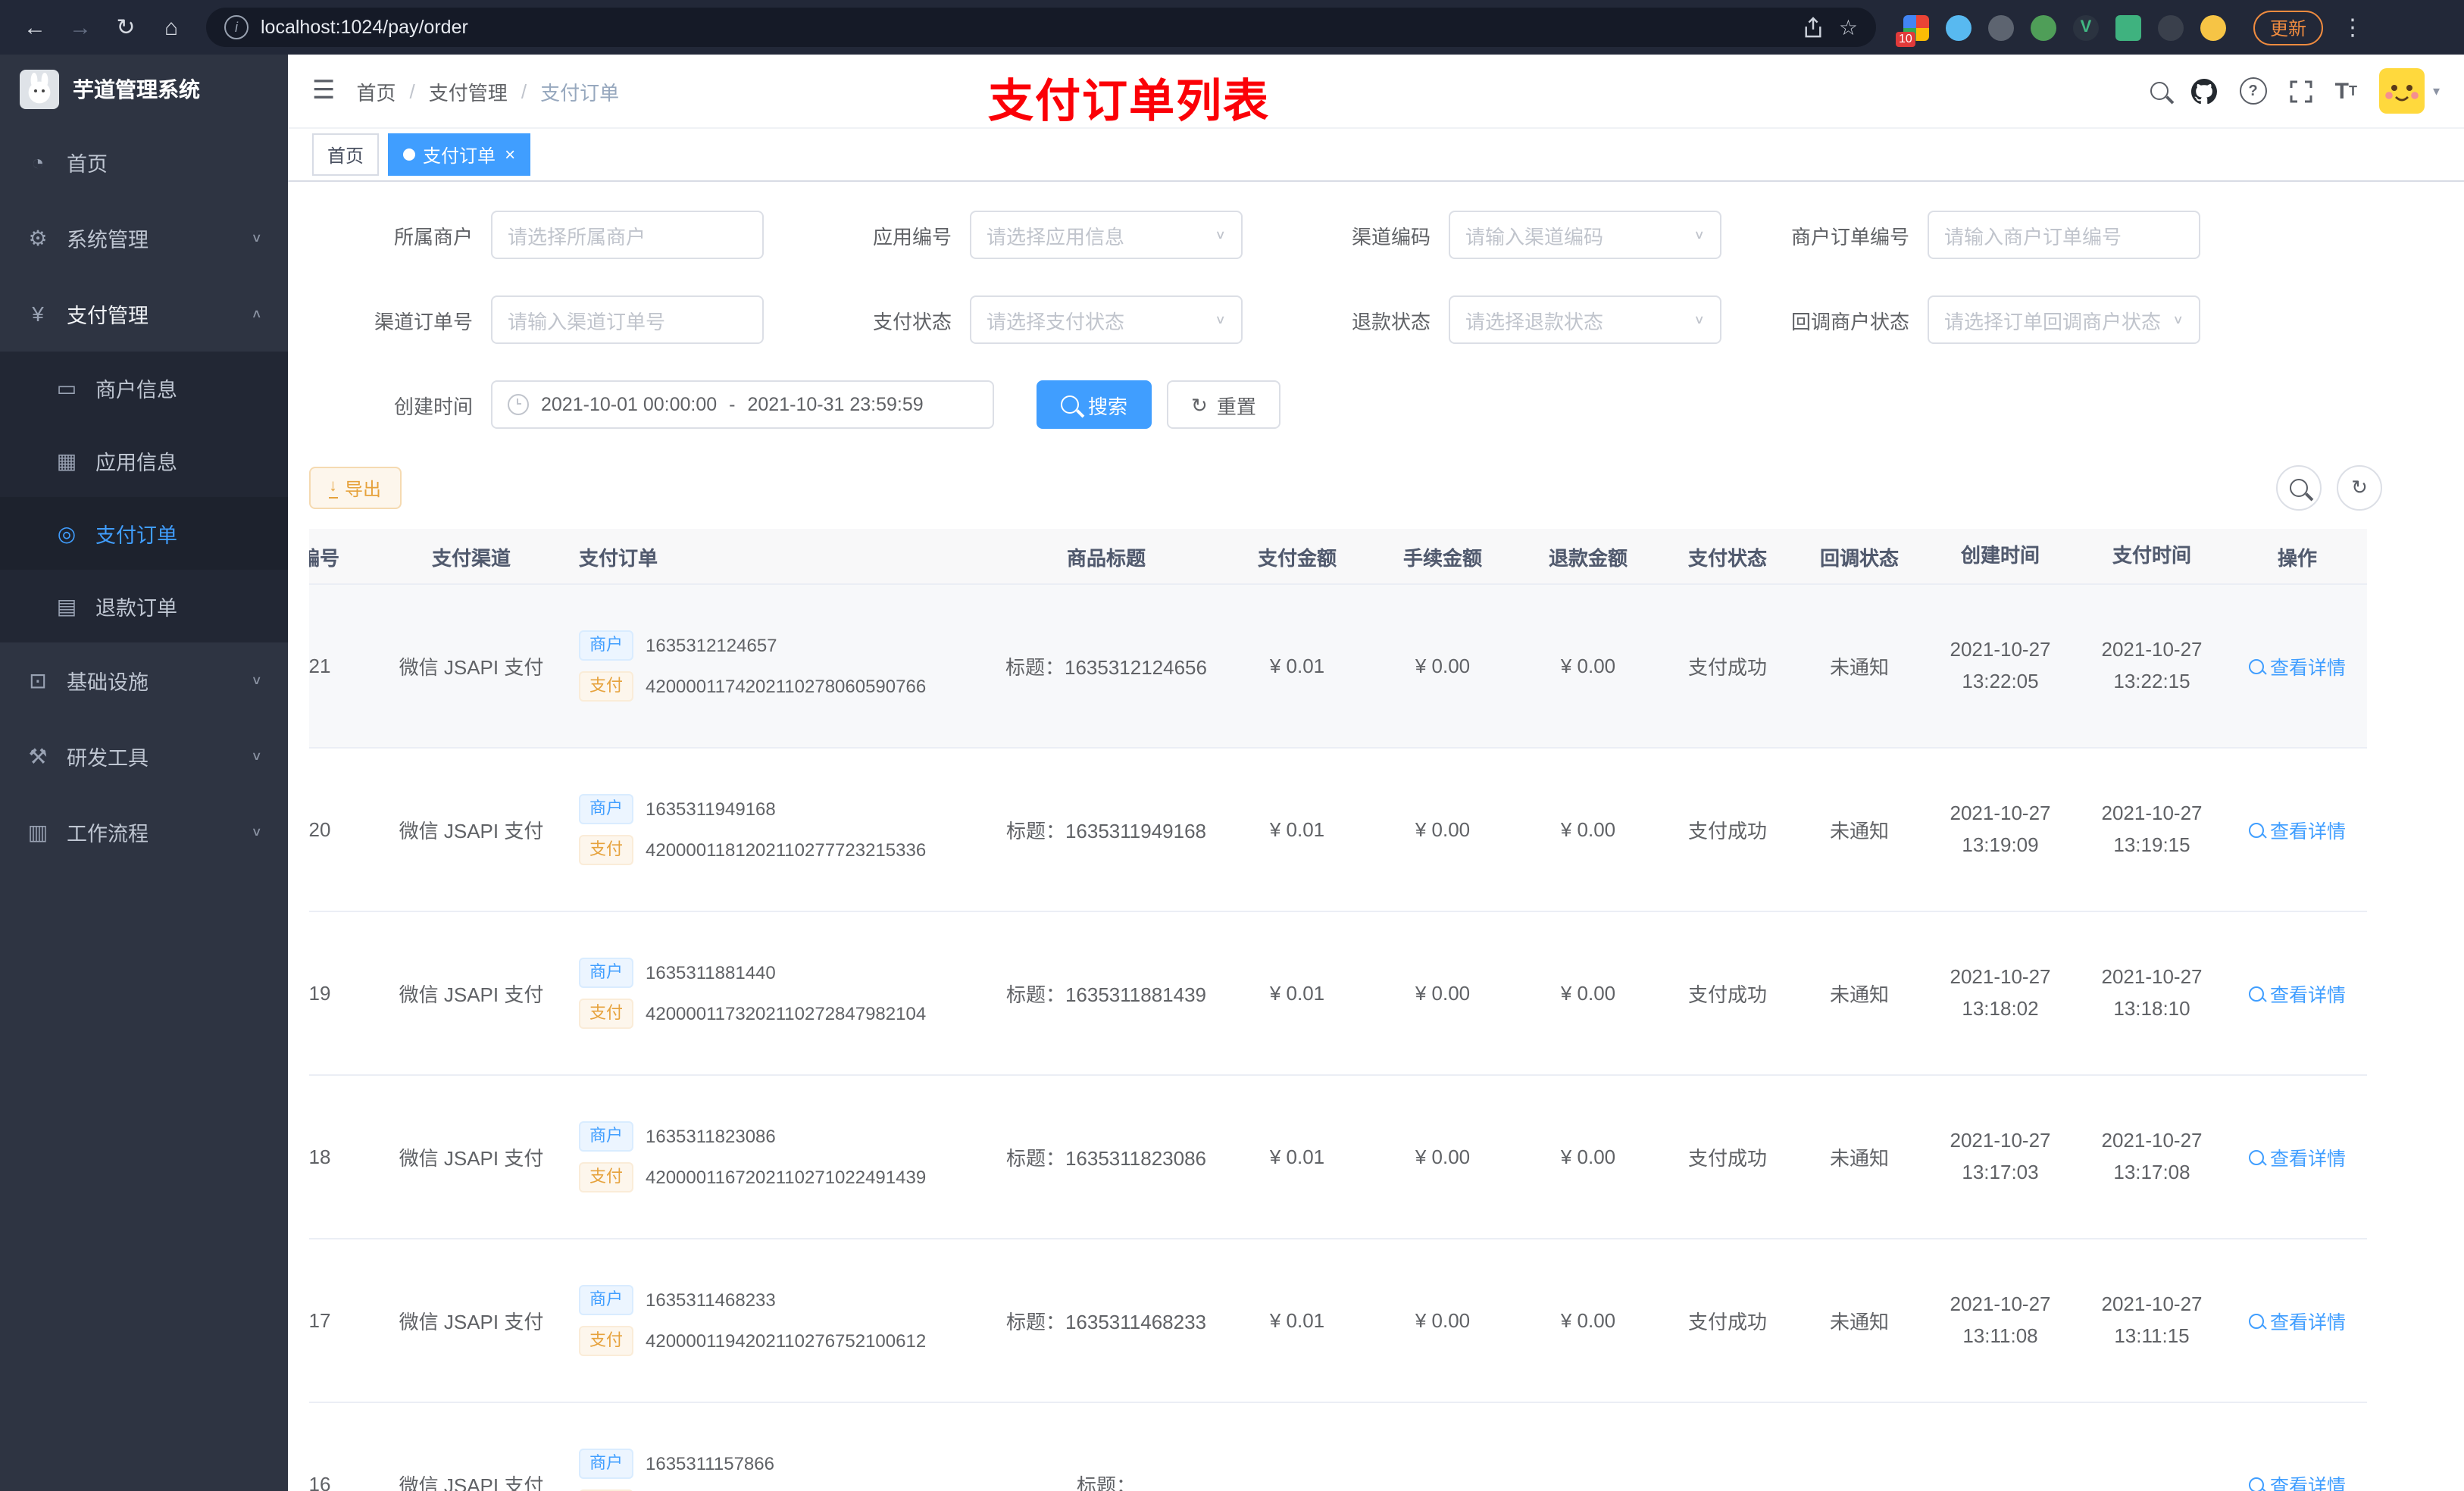 This screenshot has width=2464, height=1491. Describe the element at coordinates (471, 831) in the screenshot. I see `cell-channel: 微信 JSAPI 支付` at that location.